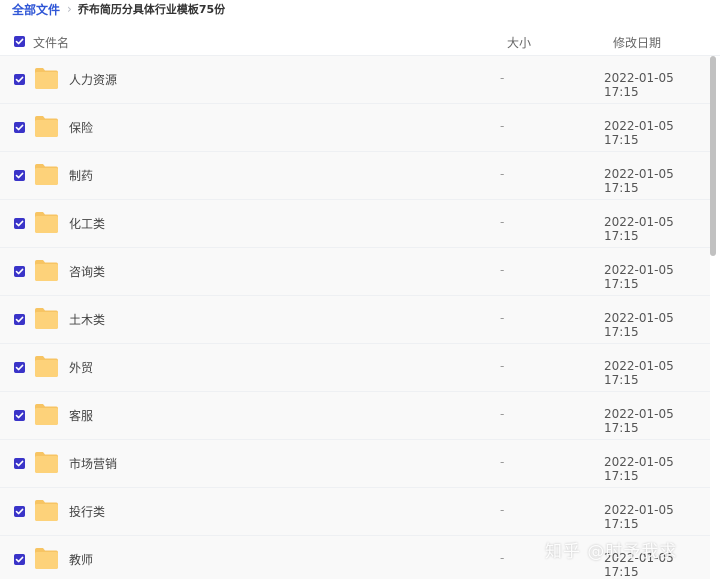 The image size is (720, 579). I want to click on breadcrumb: 全部文件 › 乔布简历分具体行业模板75份, so click(118, 9).